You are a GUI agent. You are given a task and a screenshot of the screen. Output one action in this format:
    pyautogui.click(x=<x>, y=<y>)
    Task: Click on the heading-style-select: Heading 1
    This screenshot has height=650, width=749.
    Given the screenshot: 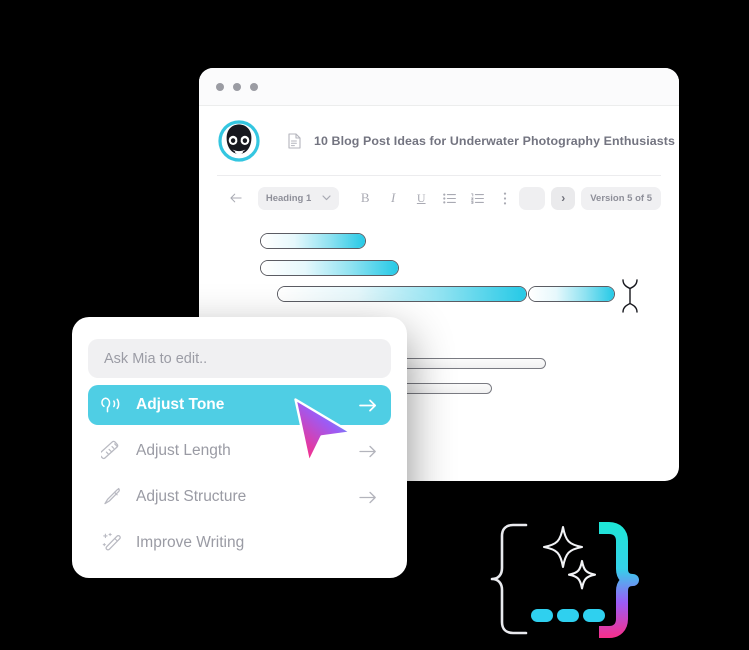 What is the action you would take?
    pyautogui.click(x=298, y=198)
    